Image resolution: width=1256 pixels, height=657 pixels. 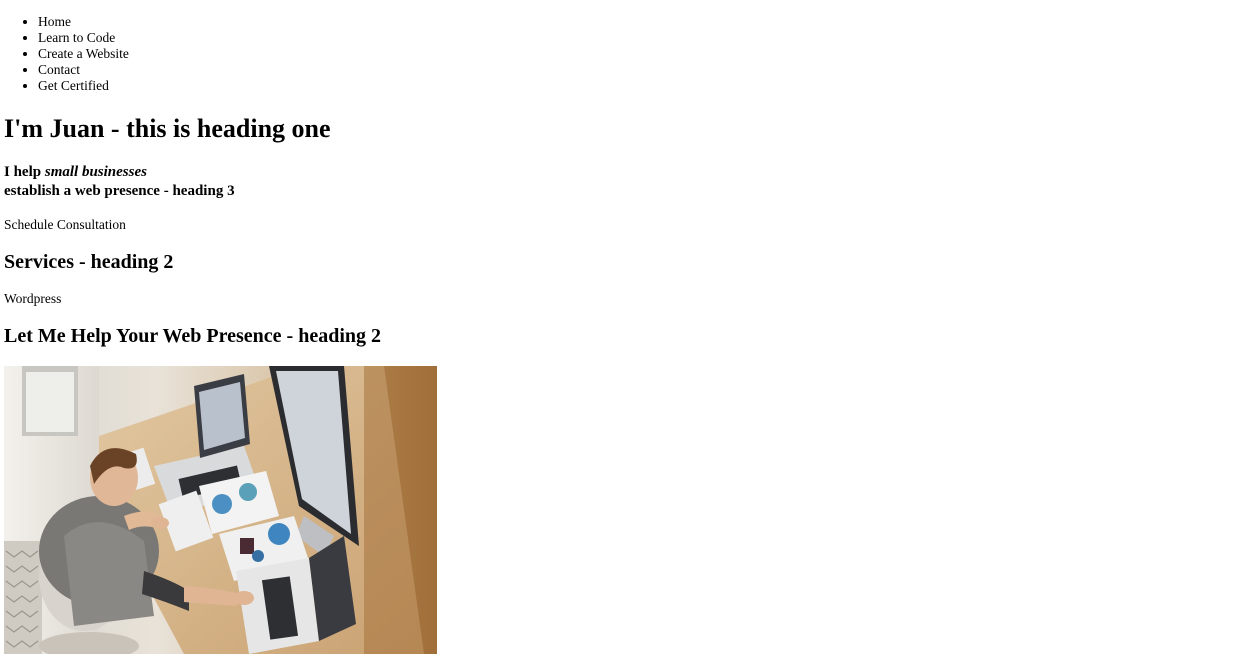 What do you see at coordinates (83, 38) in the screenshot?
I see `nav-item-learn-to-code: Learn to Code` at bounding box center [83, 38].